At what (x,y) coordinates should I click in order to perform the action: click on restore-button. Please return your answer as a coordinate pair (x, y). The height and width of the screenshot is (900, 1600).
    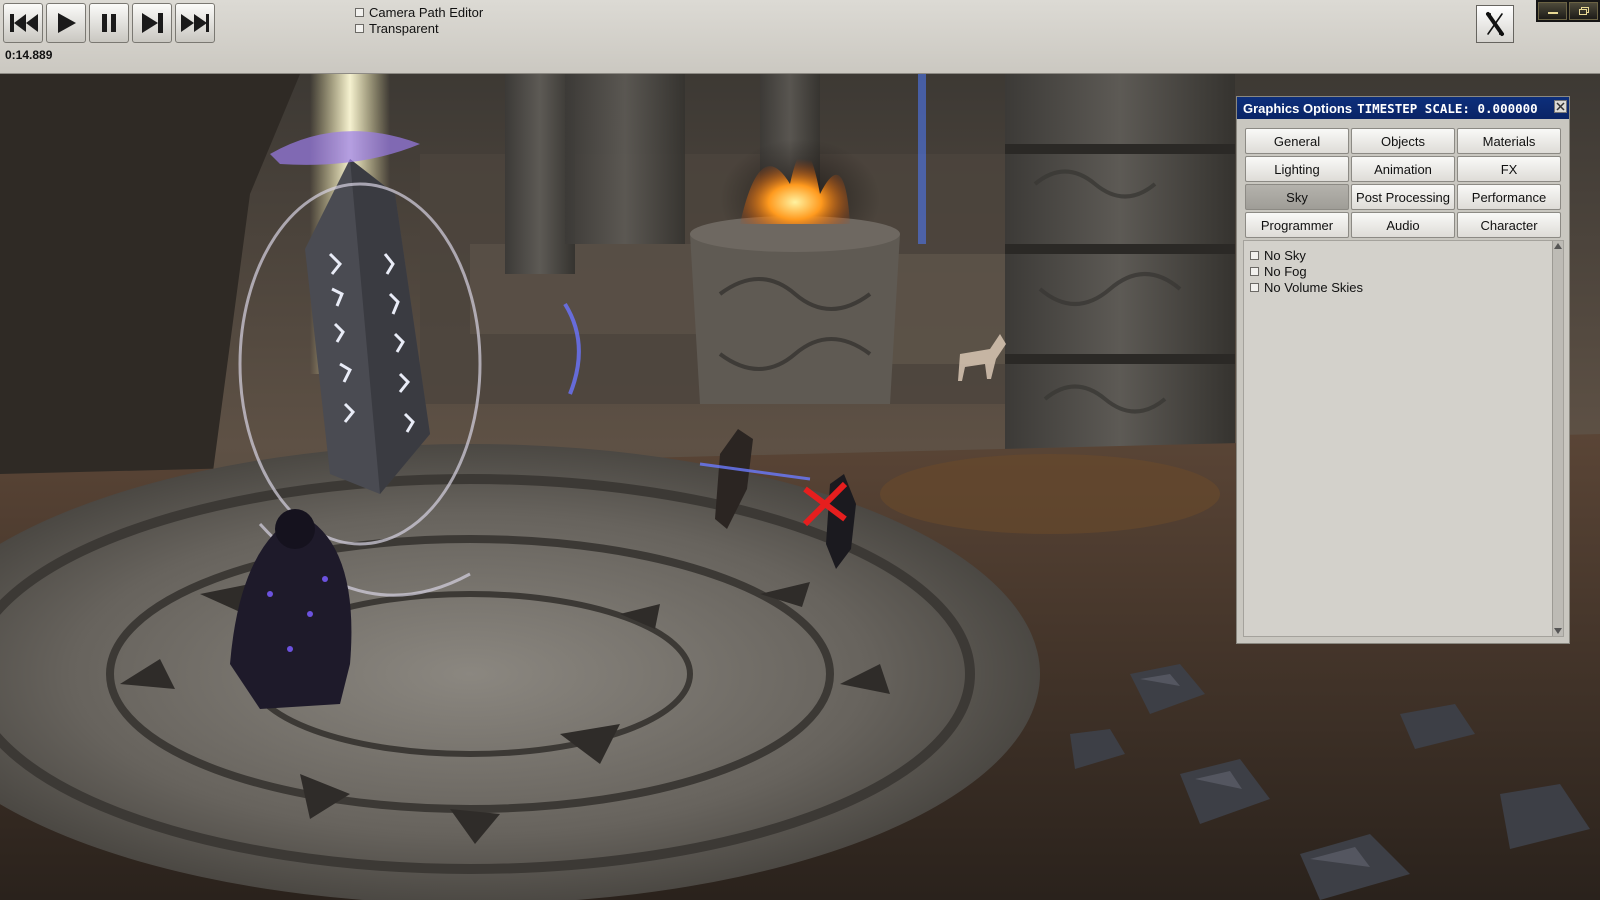
    Looking at the image, I should click on (1583, 11).